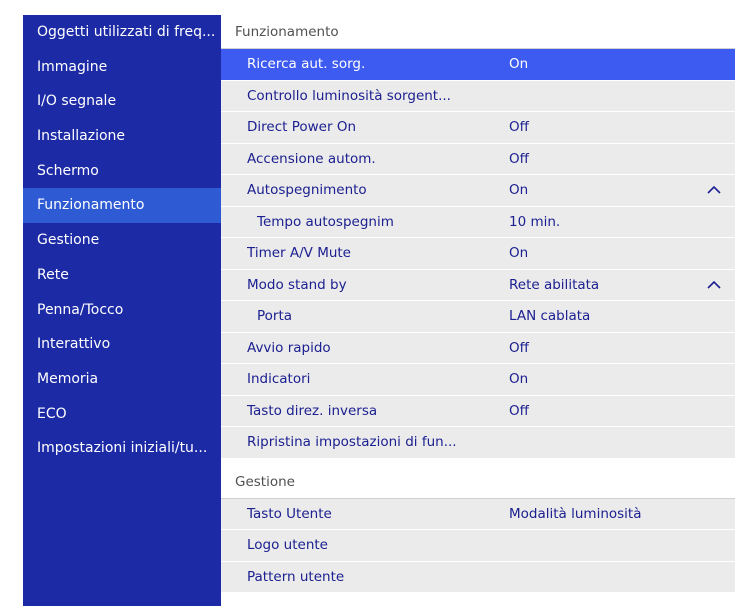 Image resolution: width=735 pixels, height=606 pixels. What do you see at coordinates (122, 206) in the screenshot?
I see `sidebar-item-funzionamento: Funzionamento` at bounding box center [122, 206].